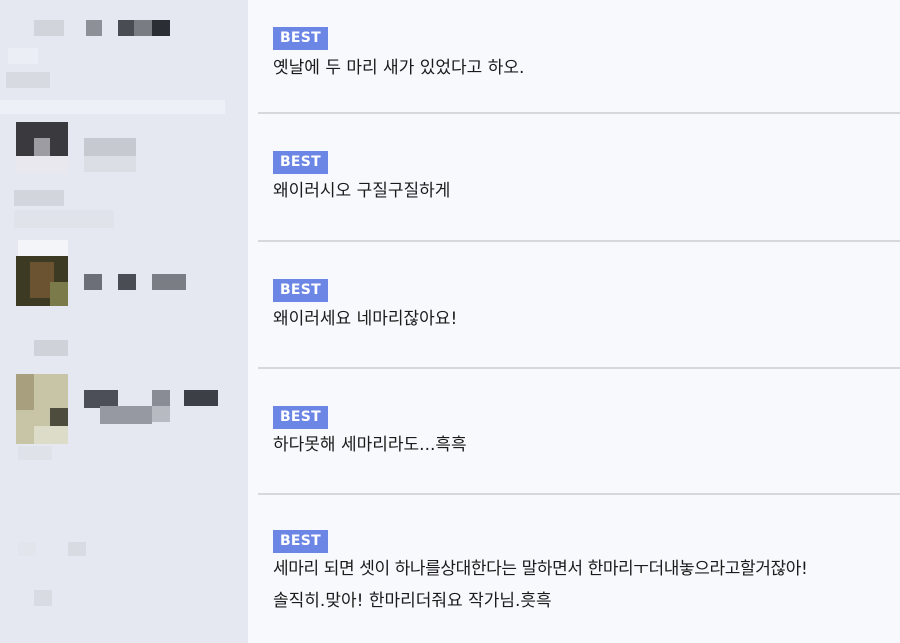 Image resolution: width=900 pixels, height=643 pixels. I want to click on comment-text: 왜이러시오 구질구질하게, so click(362, 191).